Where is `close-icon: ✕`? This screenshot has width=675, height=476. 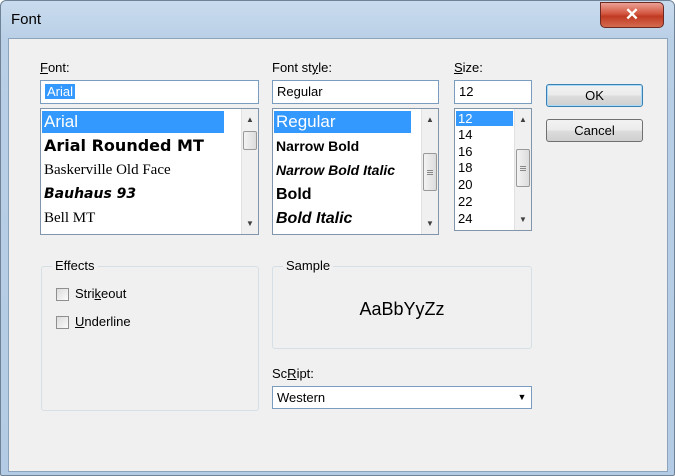
close-icon: ✕ is located at coordinates (632, 14).